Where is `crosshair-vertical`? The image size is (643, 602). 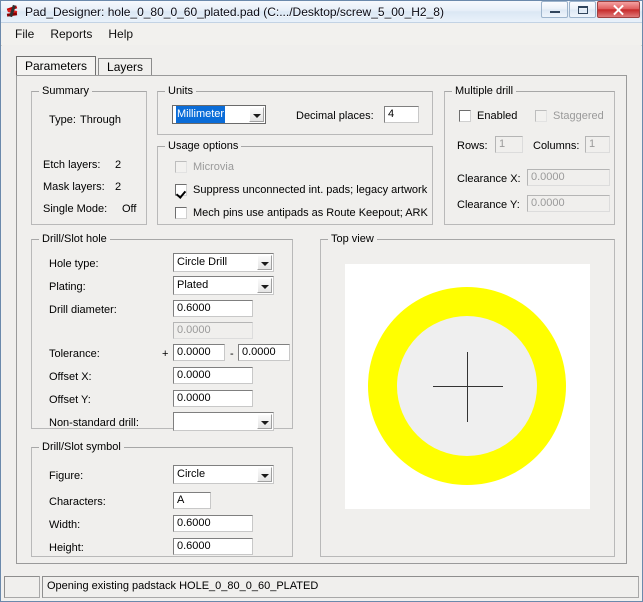 crosshair-vertical is located at coordinates (467, 387).